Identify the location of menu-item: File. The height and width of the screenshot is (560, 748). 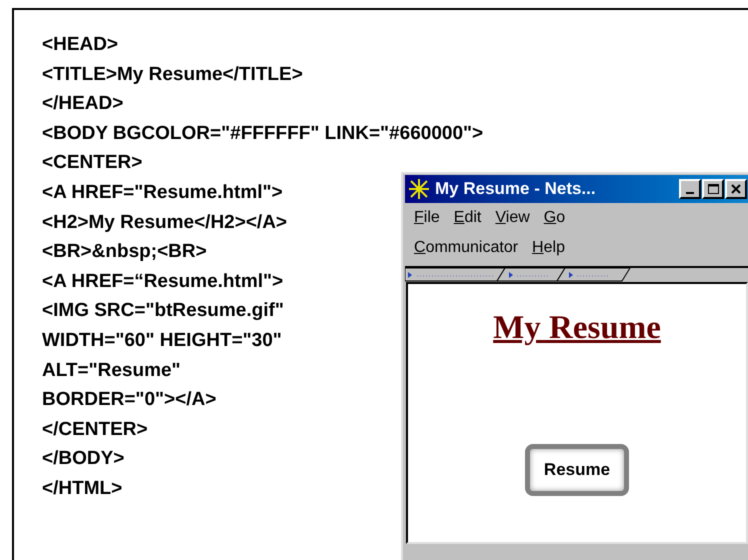
(427, 218).